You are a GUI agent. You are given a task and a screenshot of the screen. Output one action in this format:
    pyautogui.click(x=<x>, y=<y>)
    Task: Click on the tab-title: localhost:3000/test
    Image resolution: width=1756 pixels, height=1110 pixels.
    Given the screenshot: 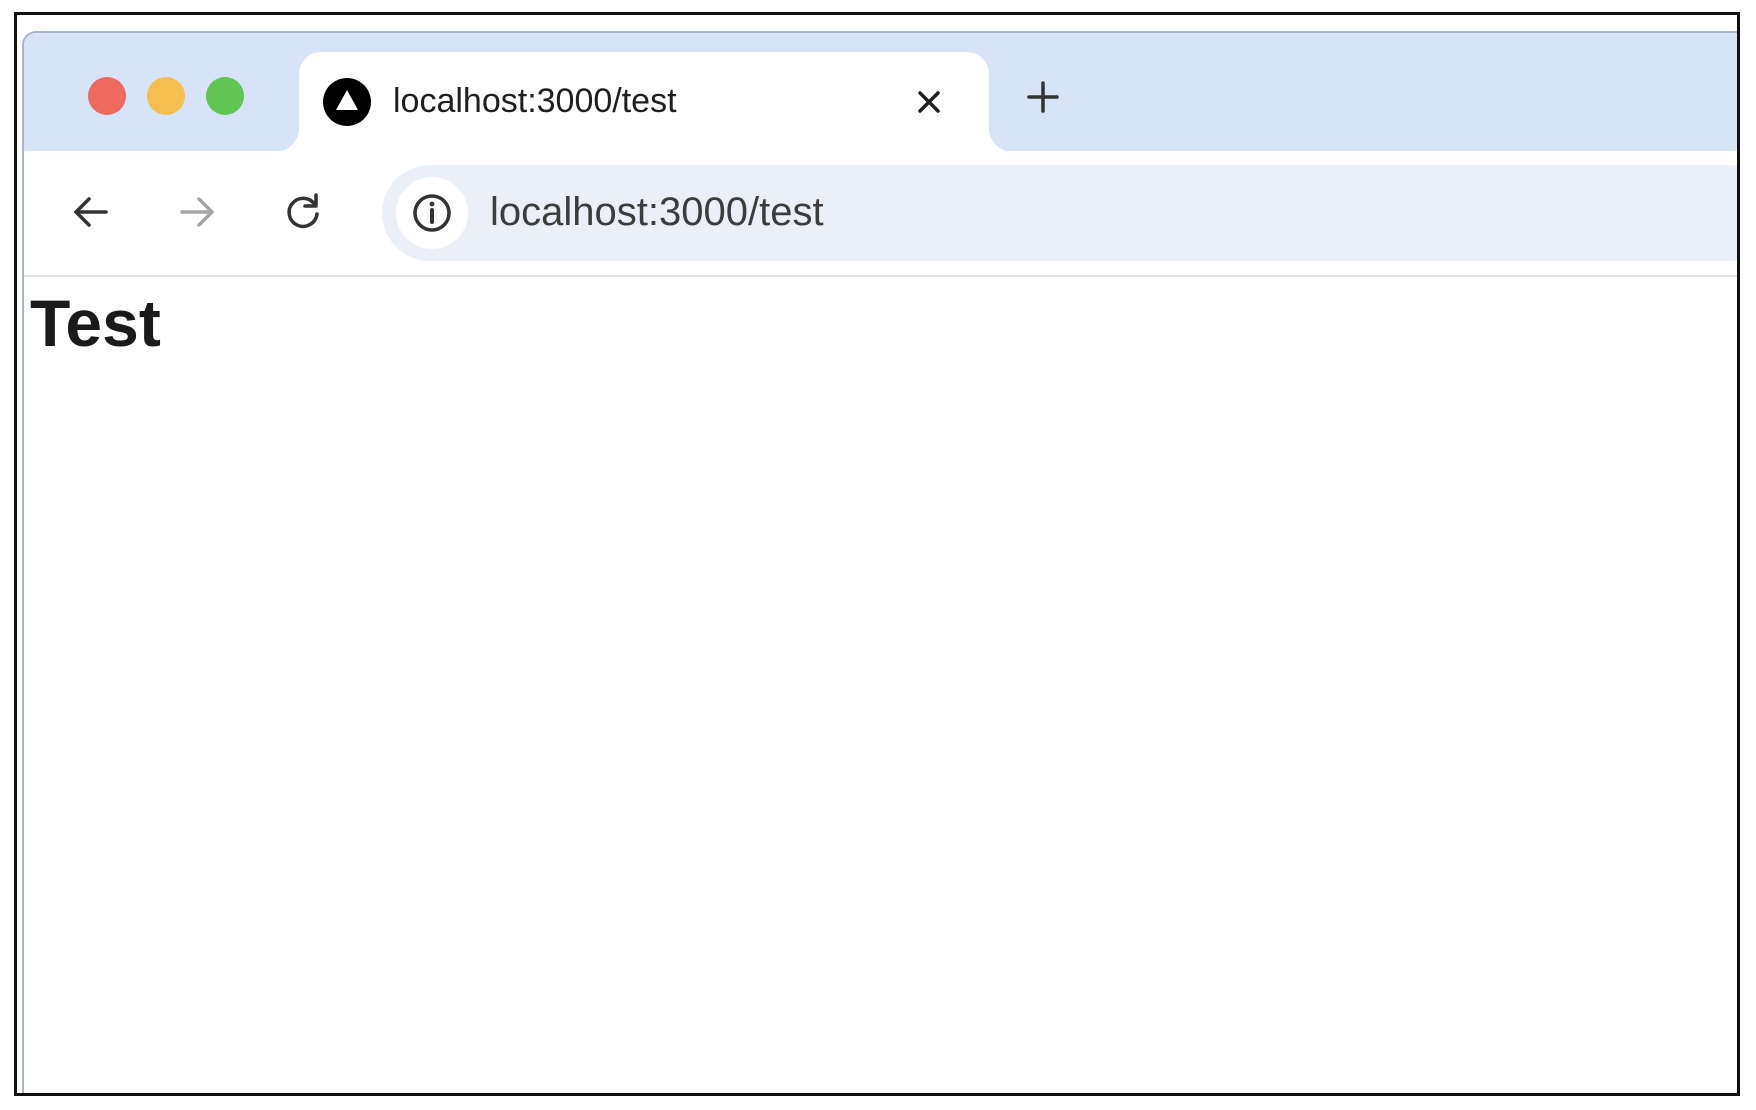 What is the action you would take?
    pyautogui.click(x=535, y=101)
    